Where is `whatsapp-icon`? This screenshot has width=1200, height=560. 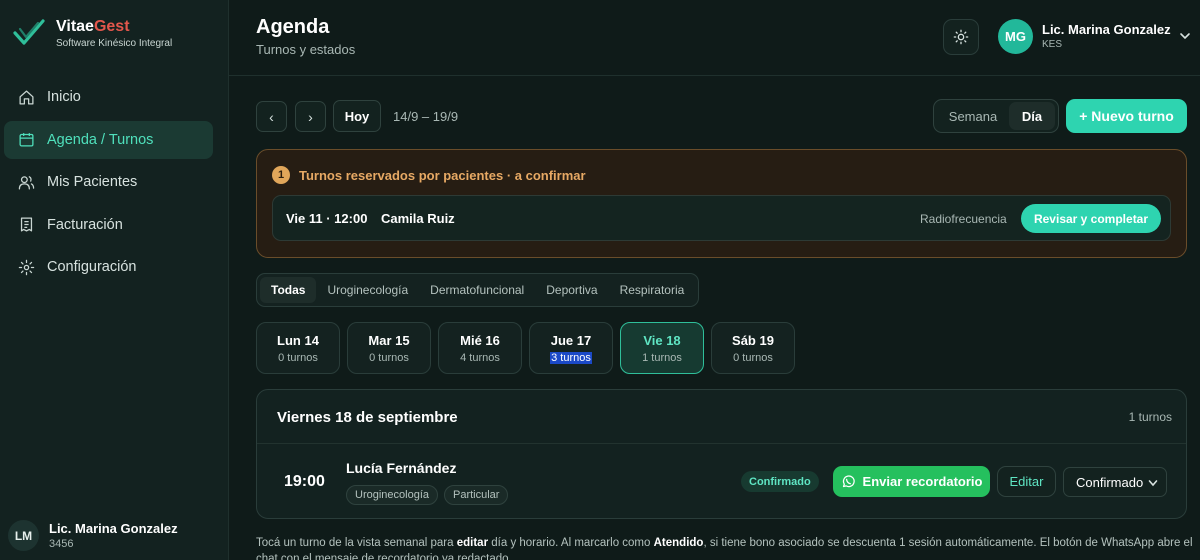
whatsapp-icon is located at coordinates (848, 481).